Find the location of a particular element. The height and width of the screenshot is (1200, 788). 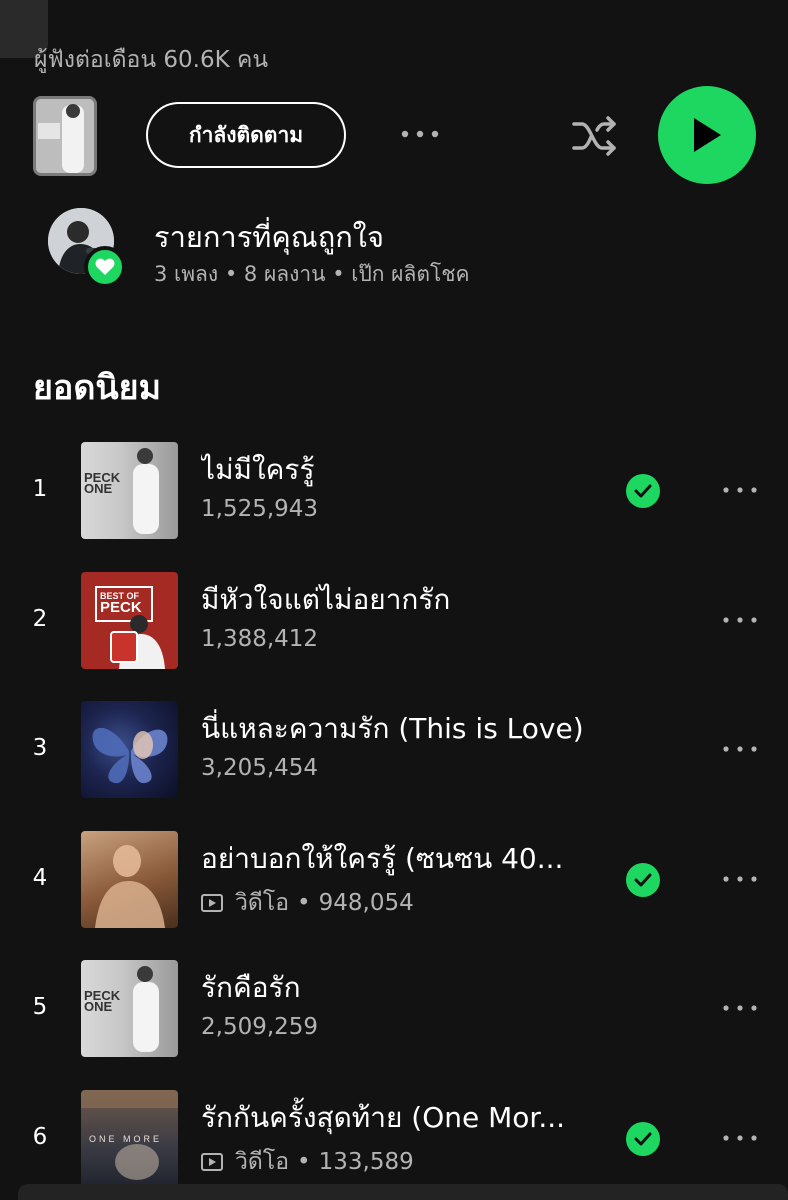

play-icon is located at coordinates (707, 135).